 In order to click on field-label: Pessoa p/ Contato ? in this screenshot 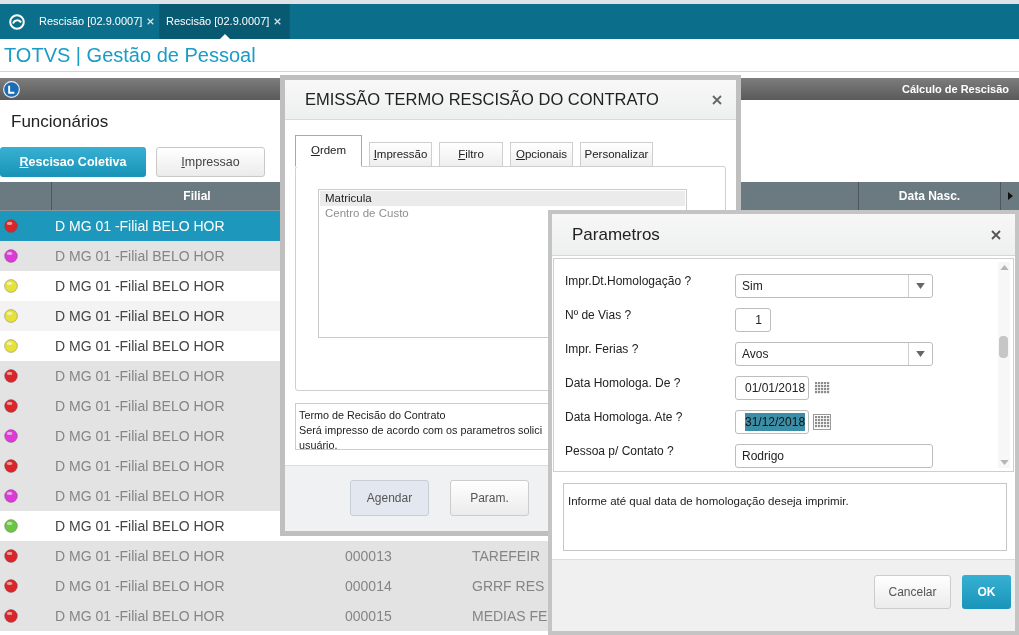, I will do `click(619, 451)`.